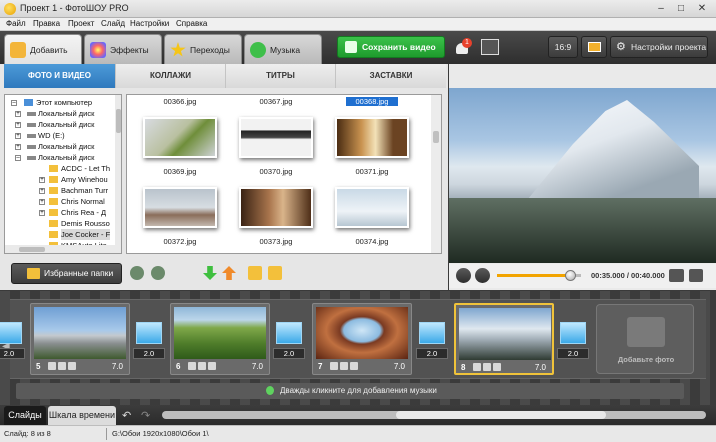 The width and height of the screenshot is (716, 442). Describe the element at coordinates (123, 49) in the screenshot. I see `tab-effects: Эффекты` at that location.